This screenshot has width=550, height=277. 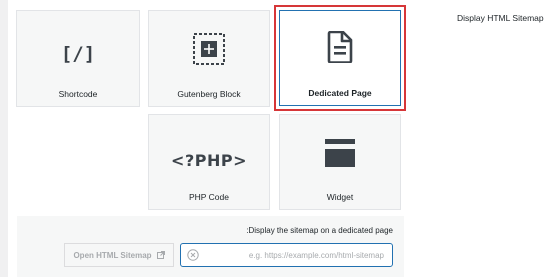 What do you see at coordinates (340, 197) in the screenshot?
I see `option-label-widget: Widget` at bounding box center [340, 197].